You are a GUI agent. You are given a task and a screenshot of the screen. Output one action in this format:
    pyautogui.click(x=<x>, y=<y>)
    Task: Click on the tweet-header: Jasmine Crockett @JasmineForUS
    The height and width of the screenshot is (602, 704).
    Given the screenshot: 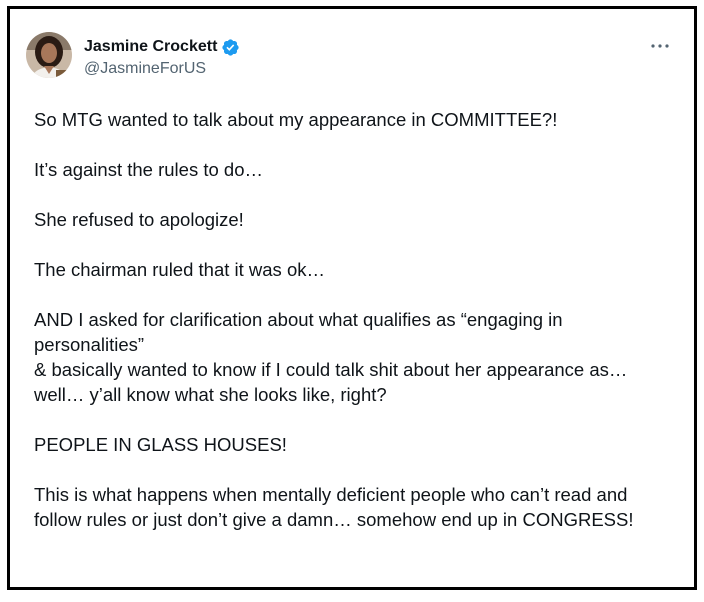 What is the action you would take?
    pyautogui.click(x=352, y=48)
    